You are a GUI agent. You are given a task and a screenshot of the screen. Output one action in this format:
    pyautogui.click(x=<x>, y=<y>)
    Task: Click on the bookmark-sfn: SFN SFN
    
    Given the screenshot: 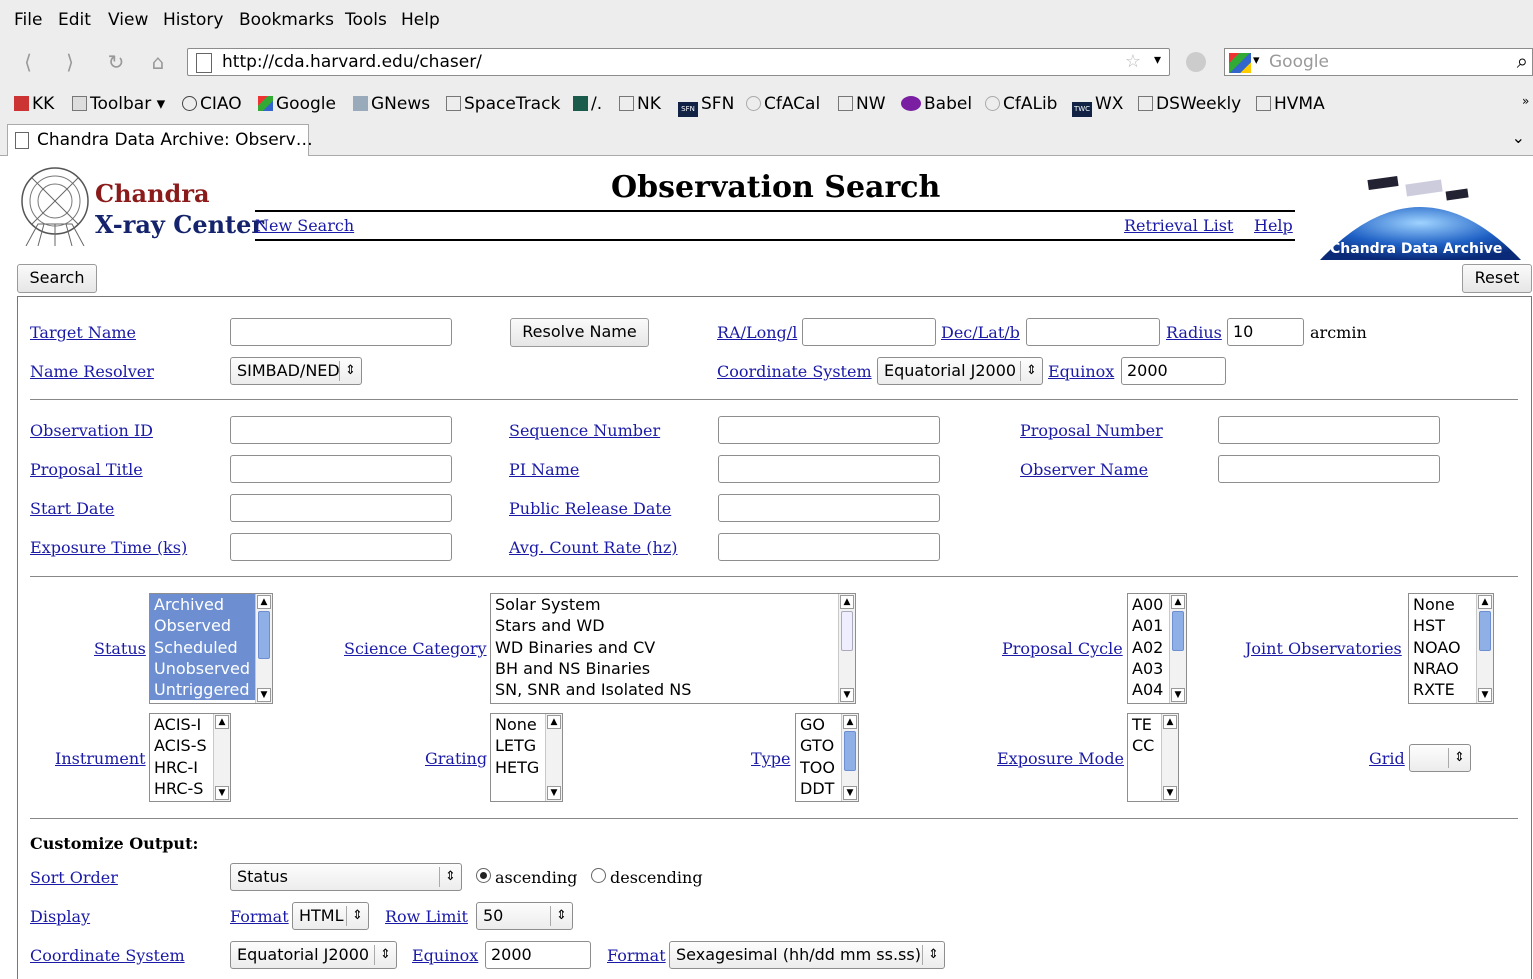 What is the action you would take?
    pyautogui.click(x=706, y=105)
    